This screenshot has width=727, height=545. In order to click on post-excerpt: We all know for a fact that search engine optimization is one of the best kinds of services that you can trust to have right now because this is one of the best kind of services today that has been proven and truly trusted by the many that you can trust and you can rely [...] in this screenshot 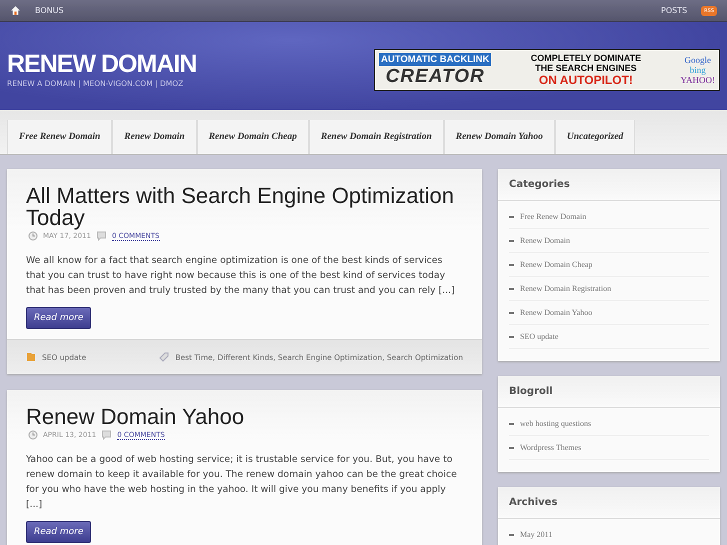, I will do `click(241, 276)`.